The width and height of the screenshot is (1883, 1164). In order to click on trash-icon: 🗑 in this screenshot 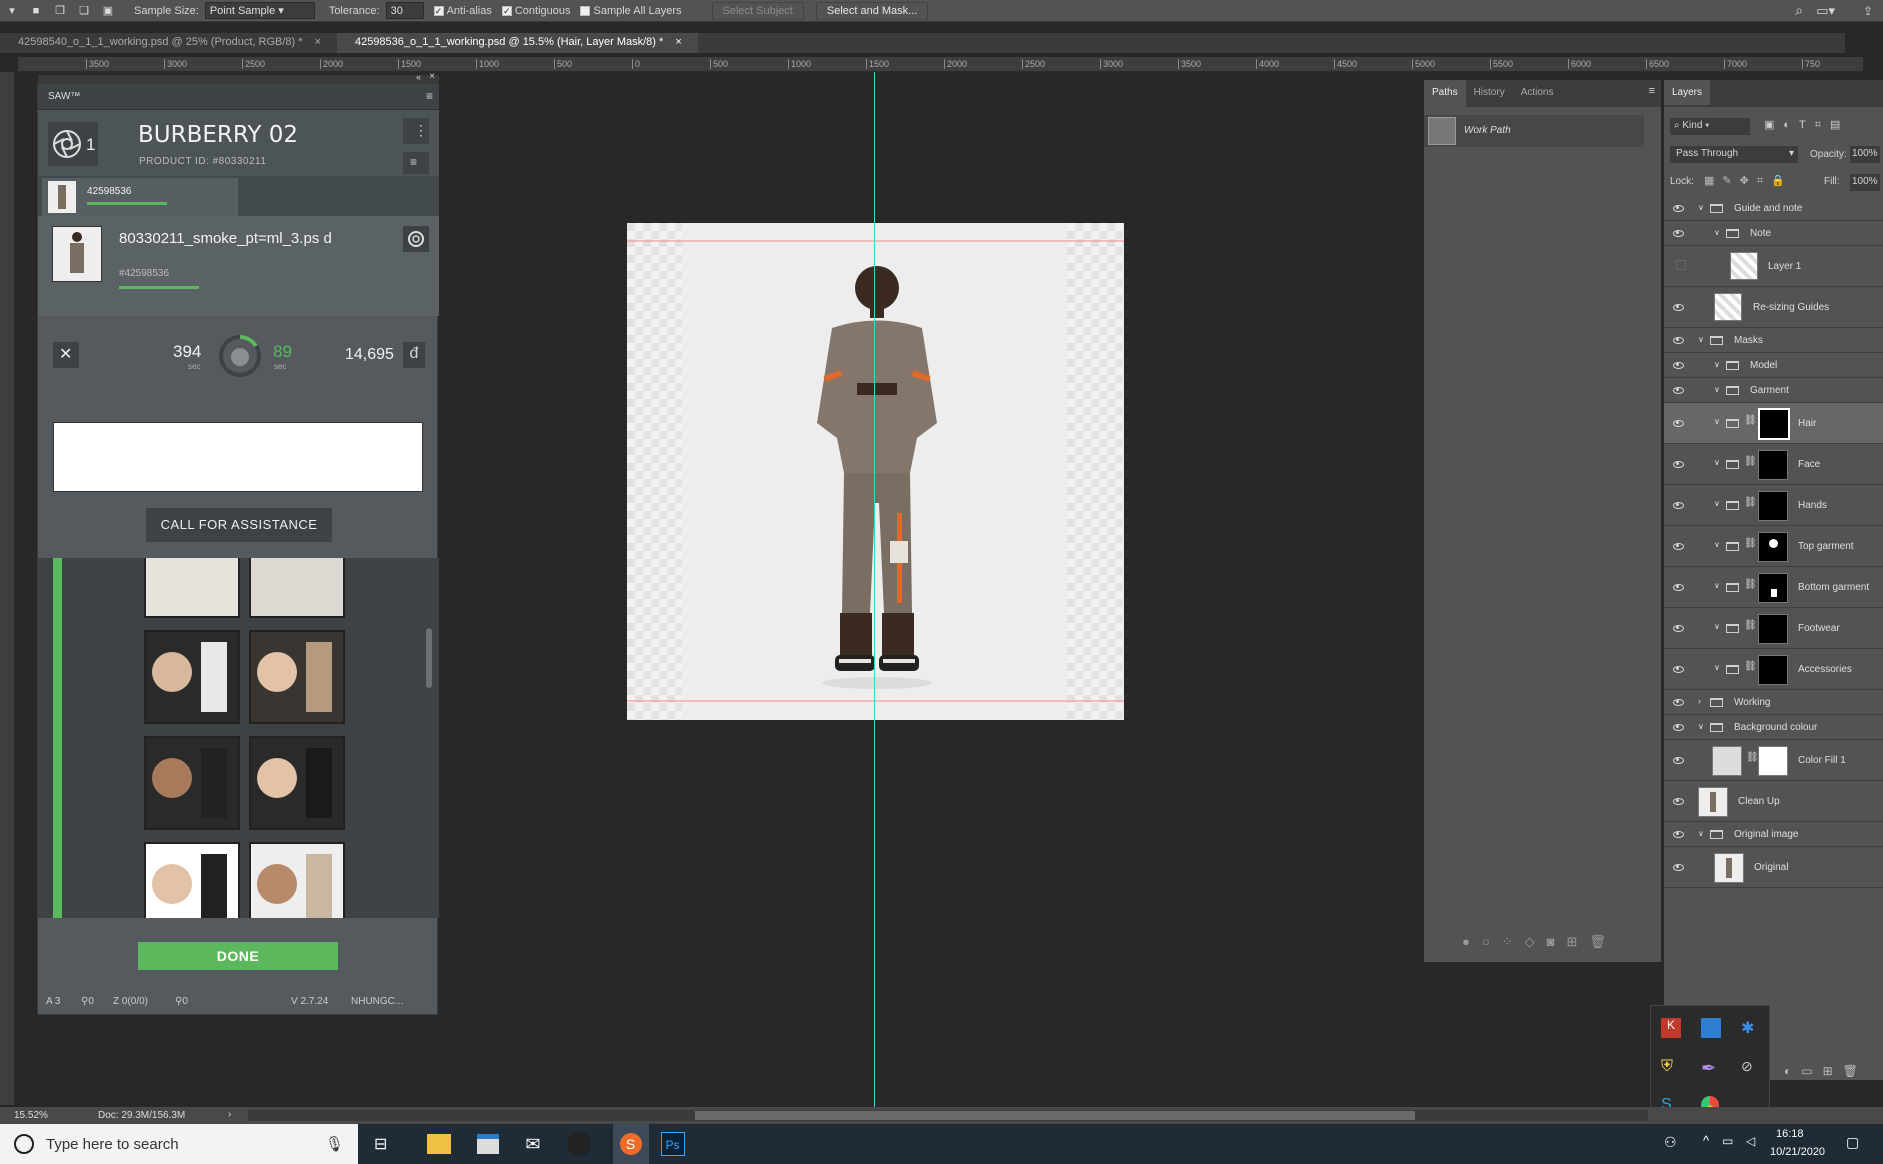, I will do `click(1850, 1073)`.